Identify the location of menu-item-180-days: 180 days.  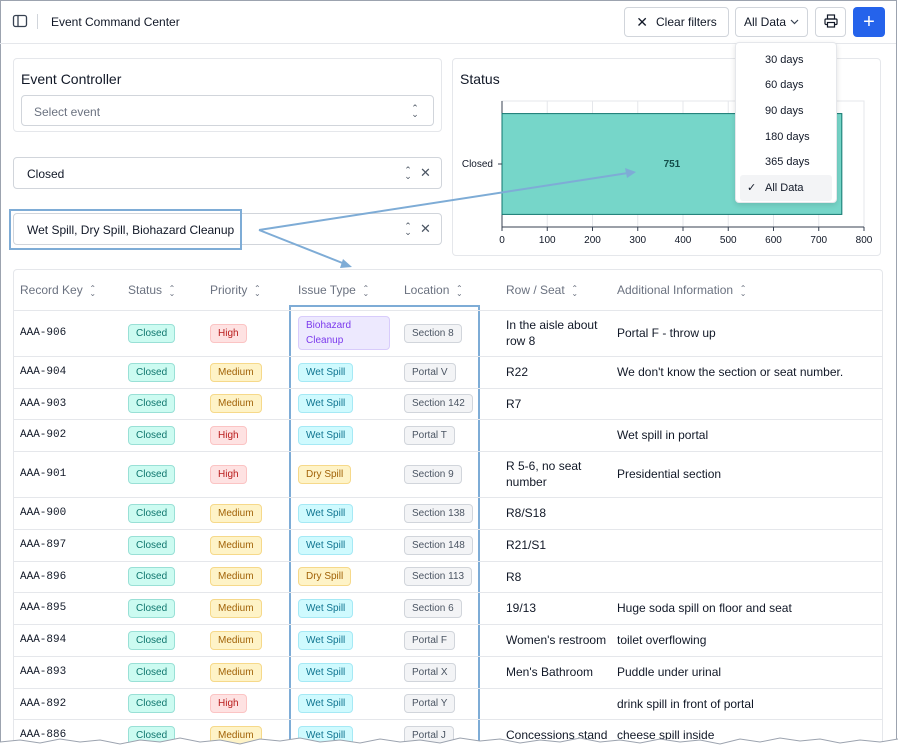
(786, 137).